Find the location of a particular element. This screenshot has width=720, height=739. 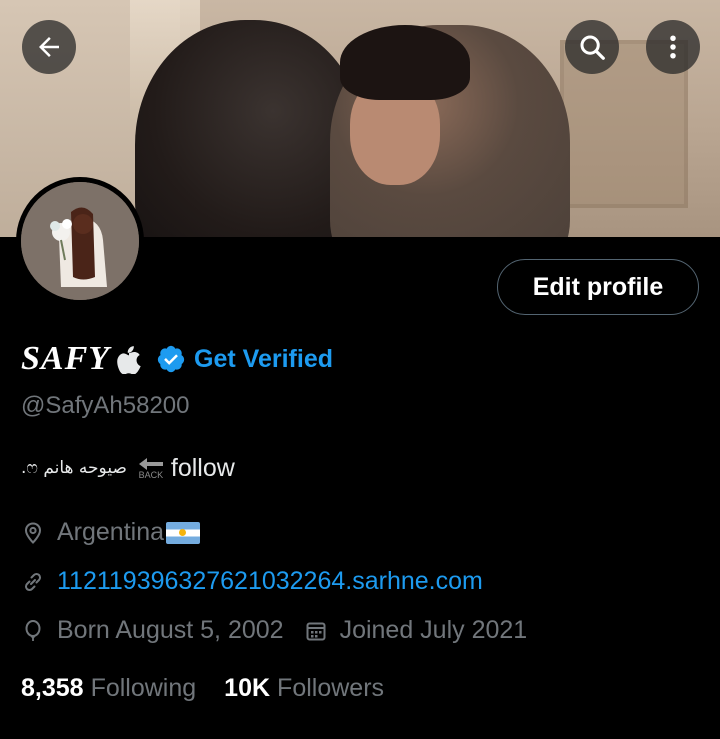

edit-profile-button: Edit profile is located at coordinates (598, 287).